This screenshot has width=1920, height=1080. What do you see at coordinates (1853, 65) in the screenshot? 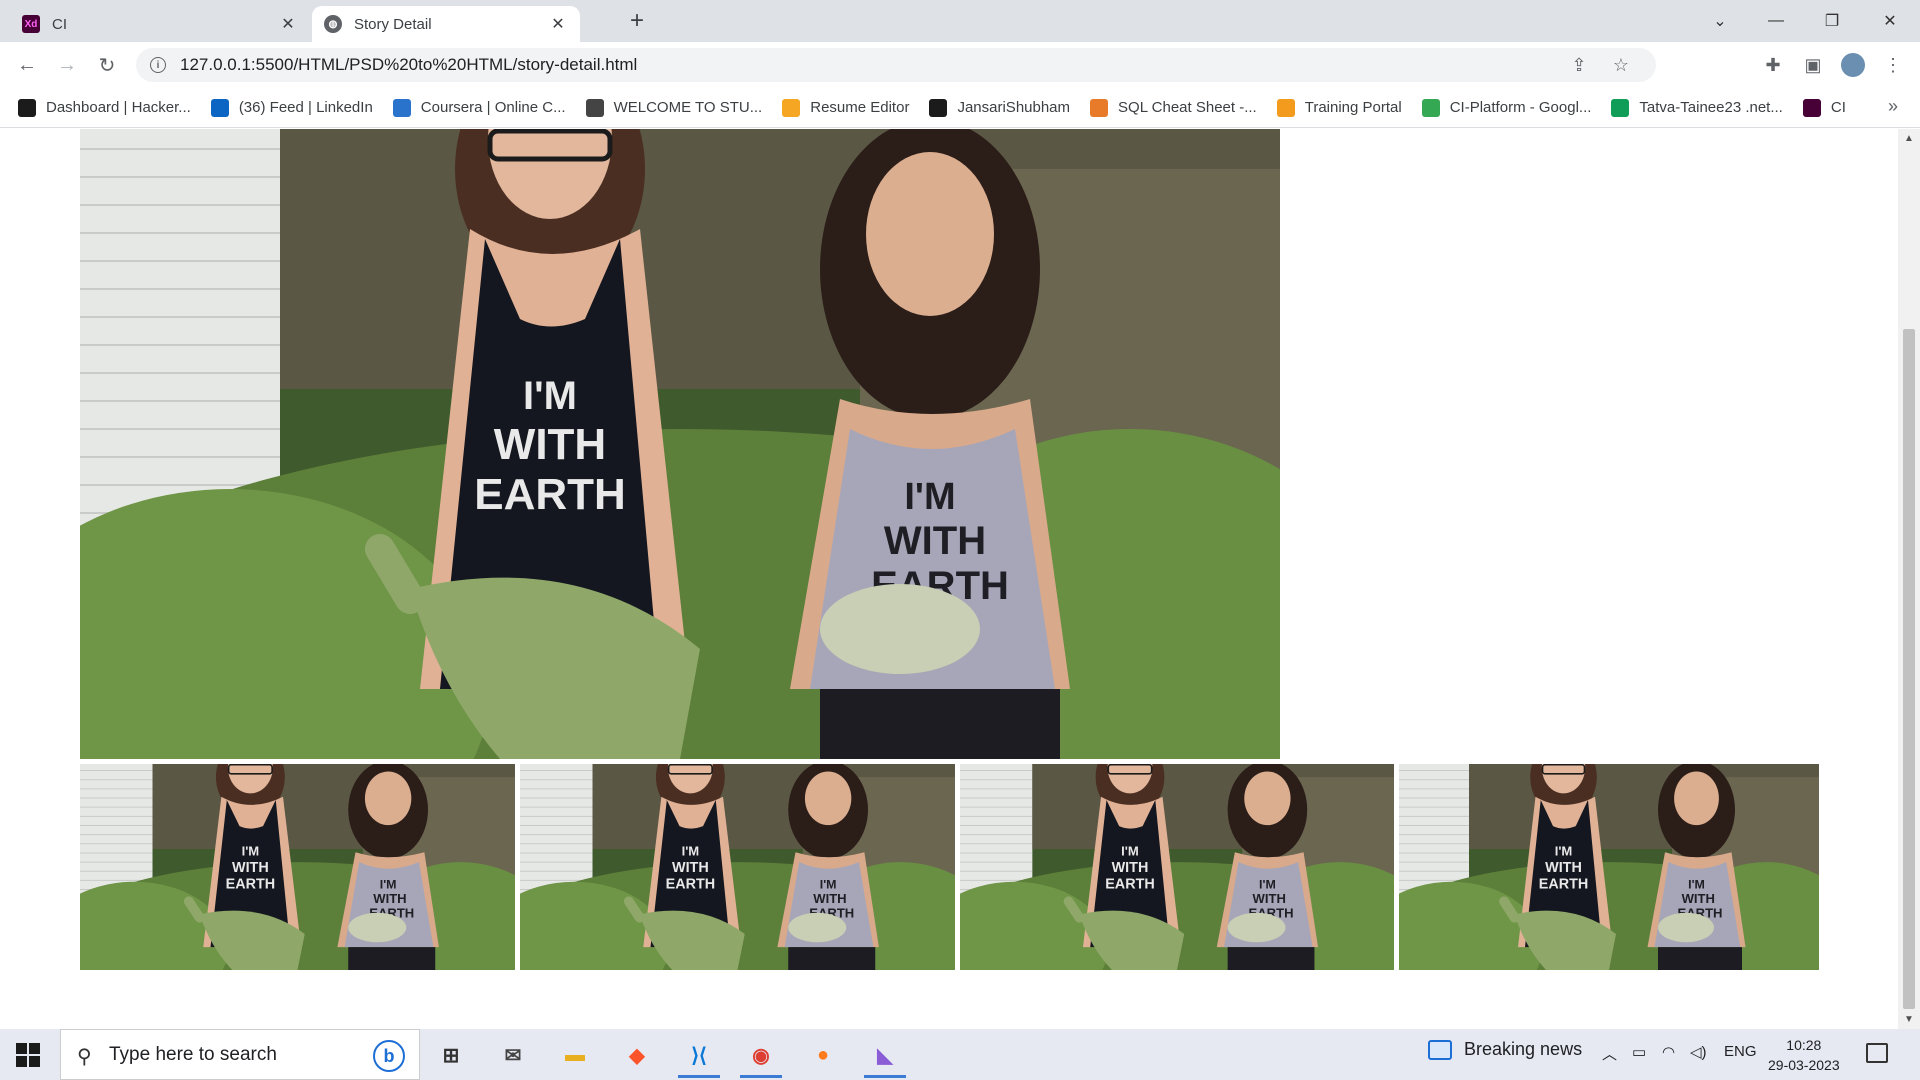
I see `profile-avatar` at bounding box center [1853, 65].